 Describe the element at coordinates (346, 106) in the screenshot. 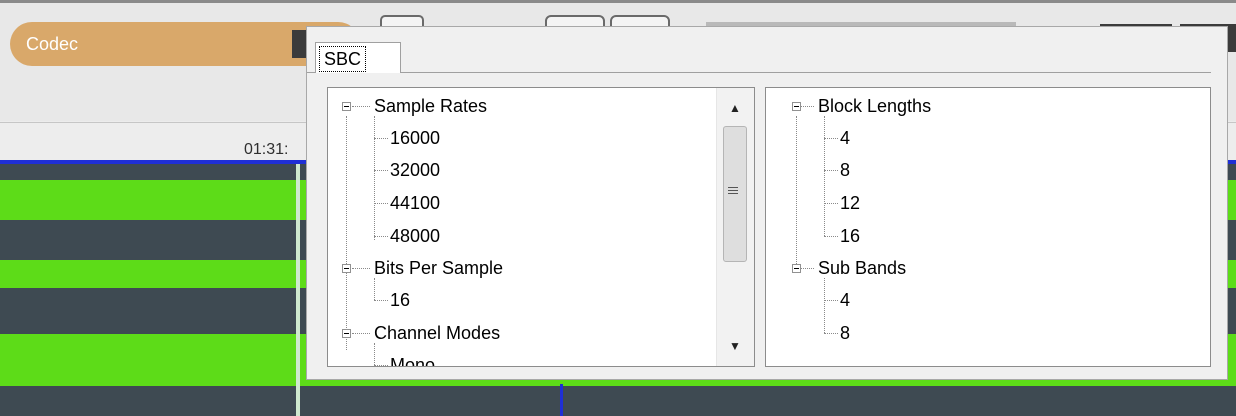

I see `collapse-sample-rates-icon` at that location.